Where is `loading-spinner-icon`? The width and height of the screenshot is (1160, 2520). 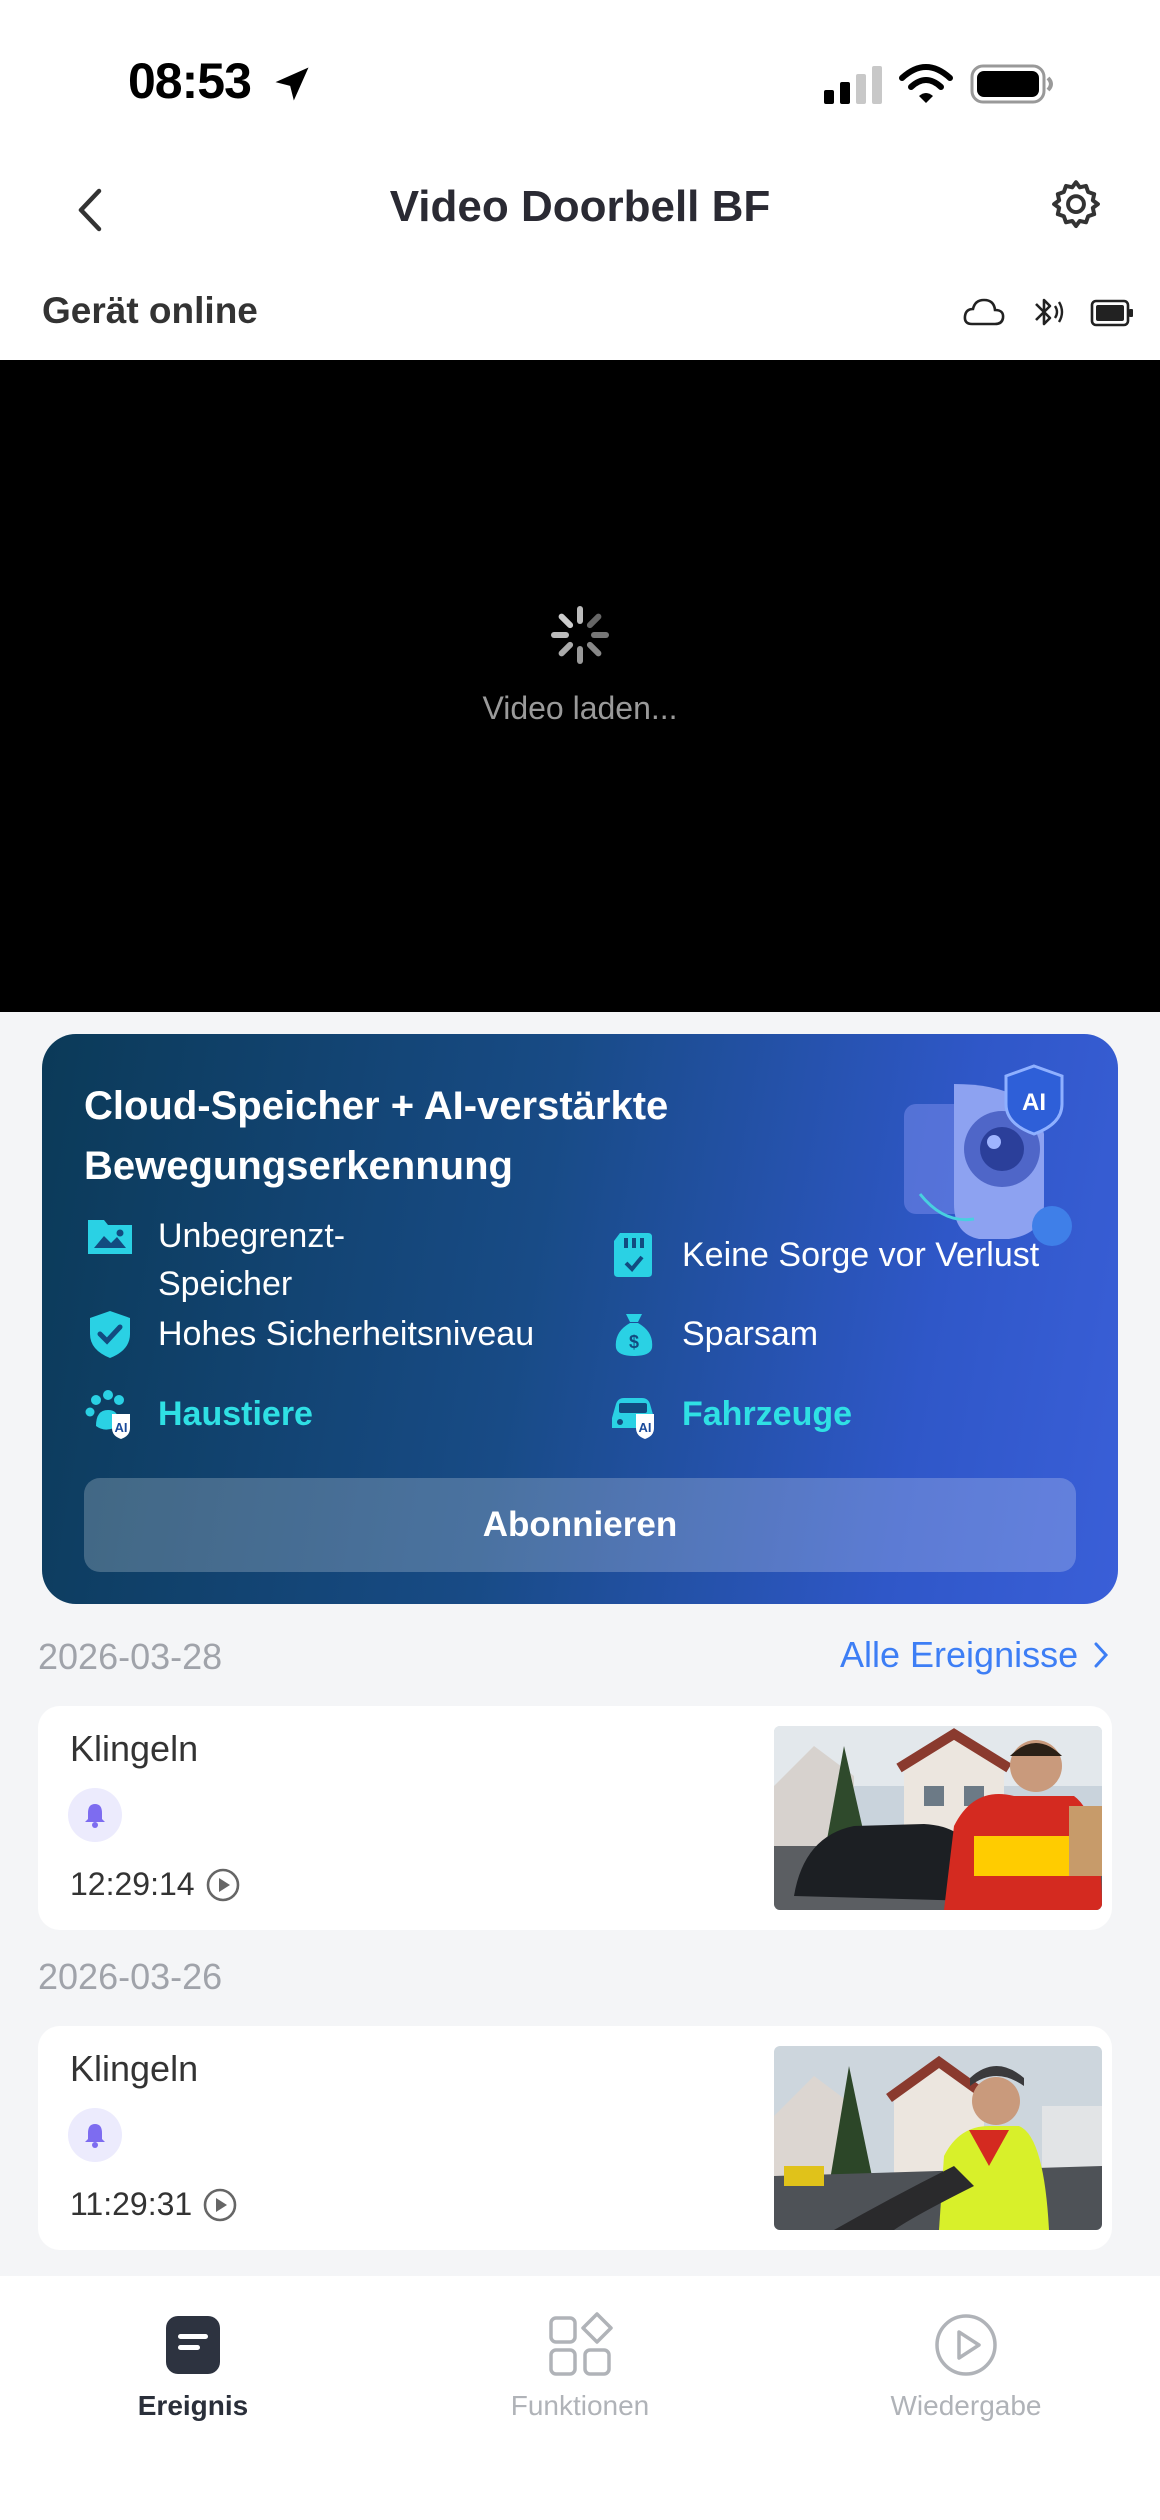 loading-spinner-icon is located at coordinates (580, 635).